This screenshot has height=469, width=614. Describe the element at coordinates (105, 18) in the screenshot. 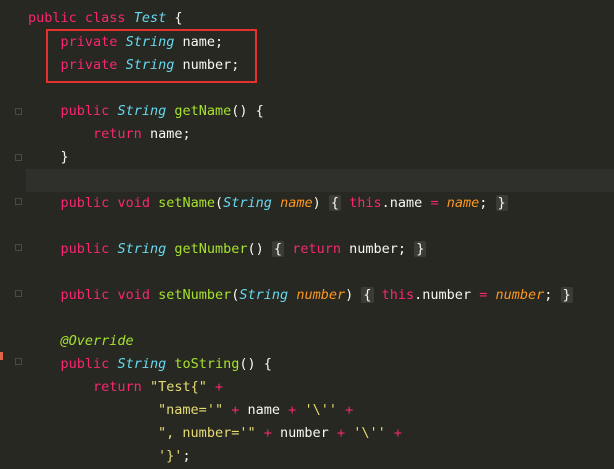

I see `code-line-class-decl: public class Test {` at that location.